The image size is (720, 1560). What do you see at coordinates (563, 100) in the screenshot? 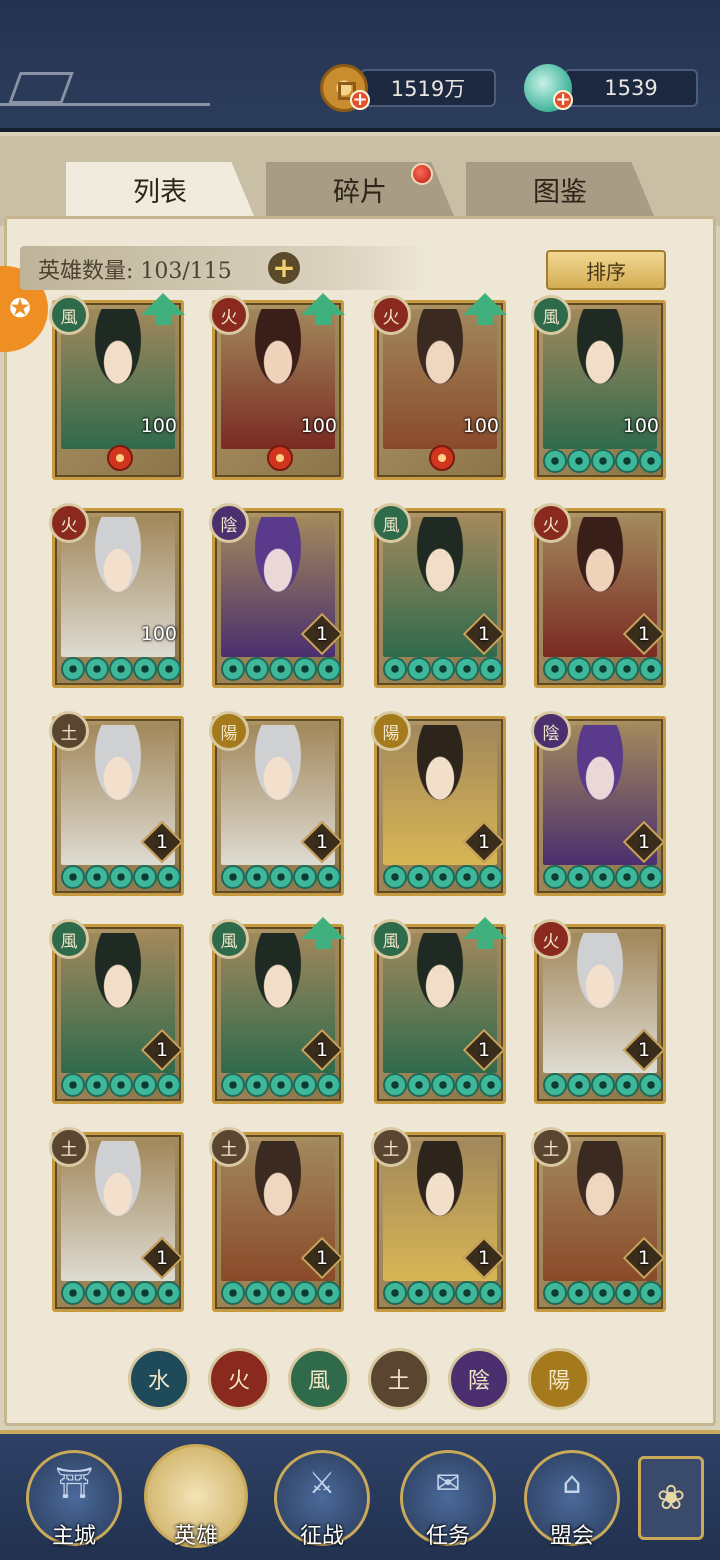
I see `add-jade-button: +` at bounding box center [563, 100].